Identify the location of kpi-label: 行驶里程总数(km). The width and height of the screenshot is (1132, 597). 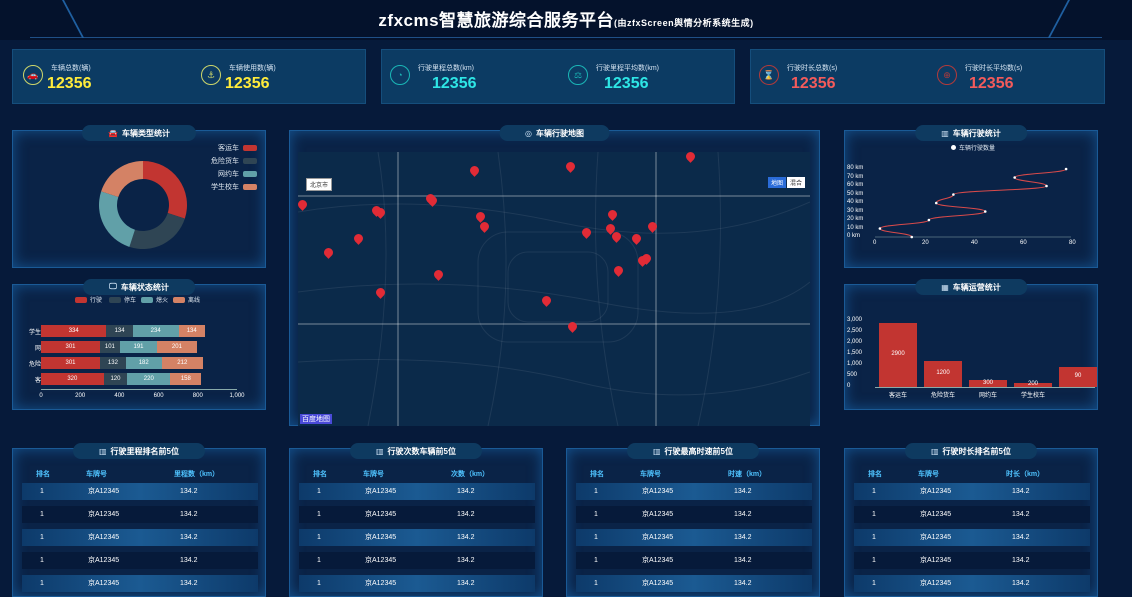
(446, 68).